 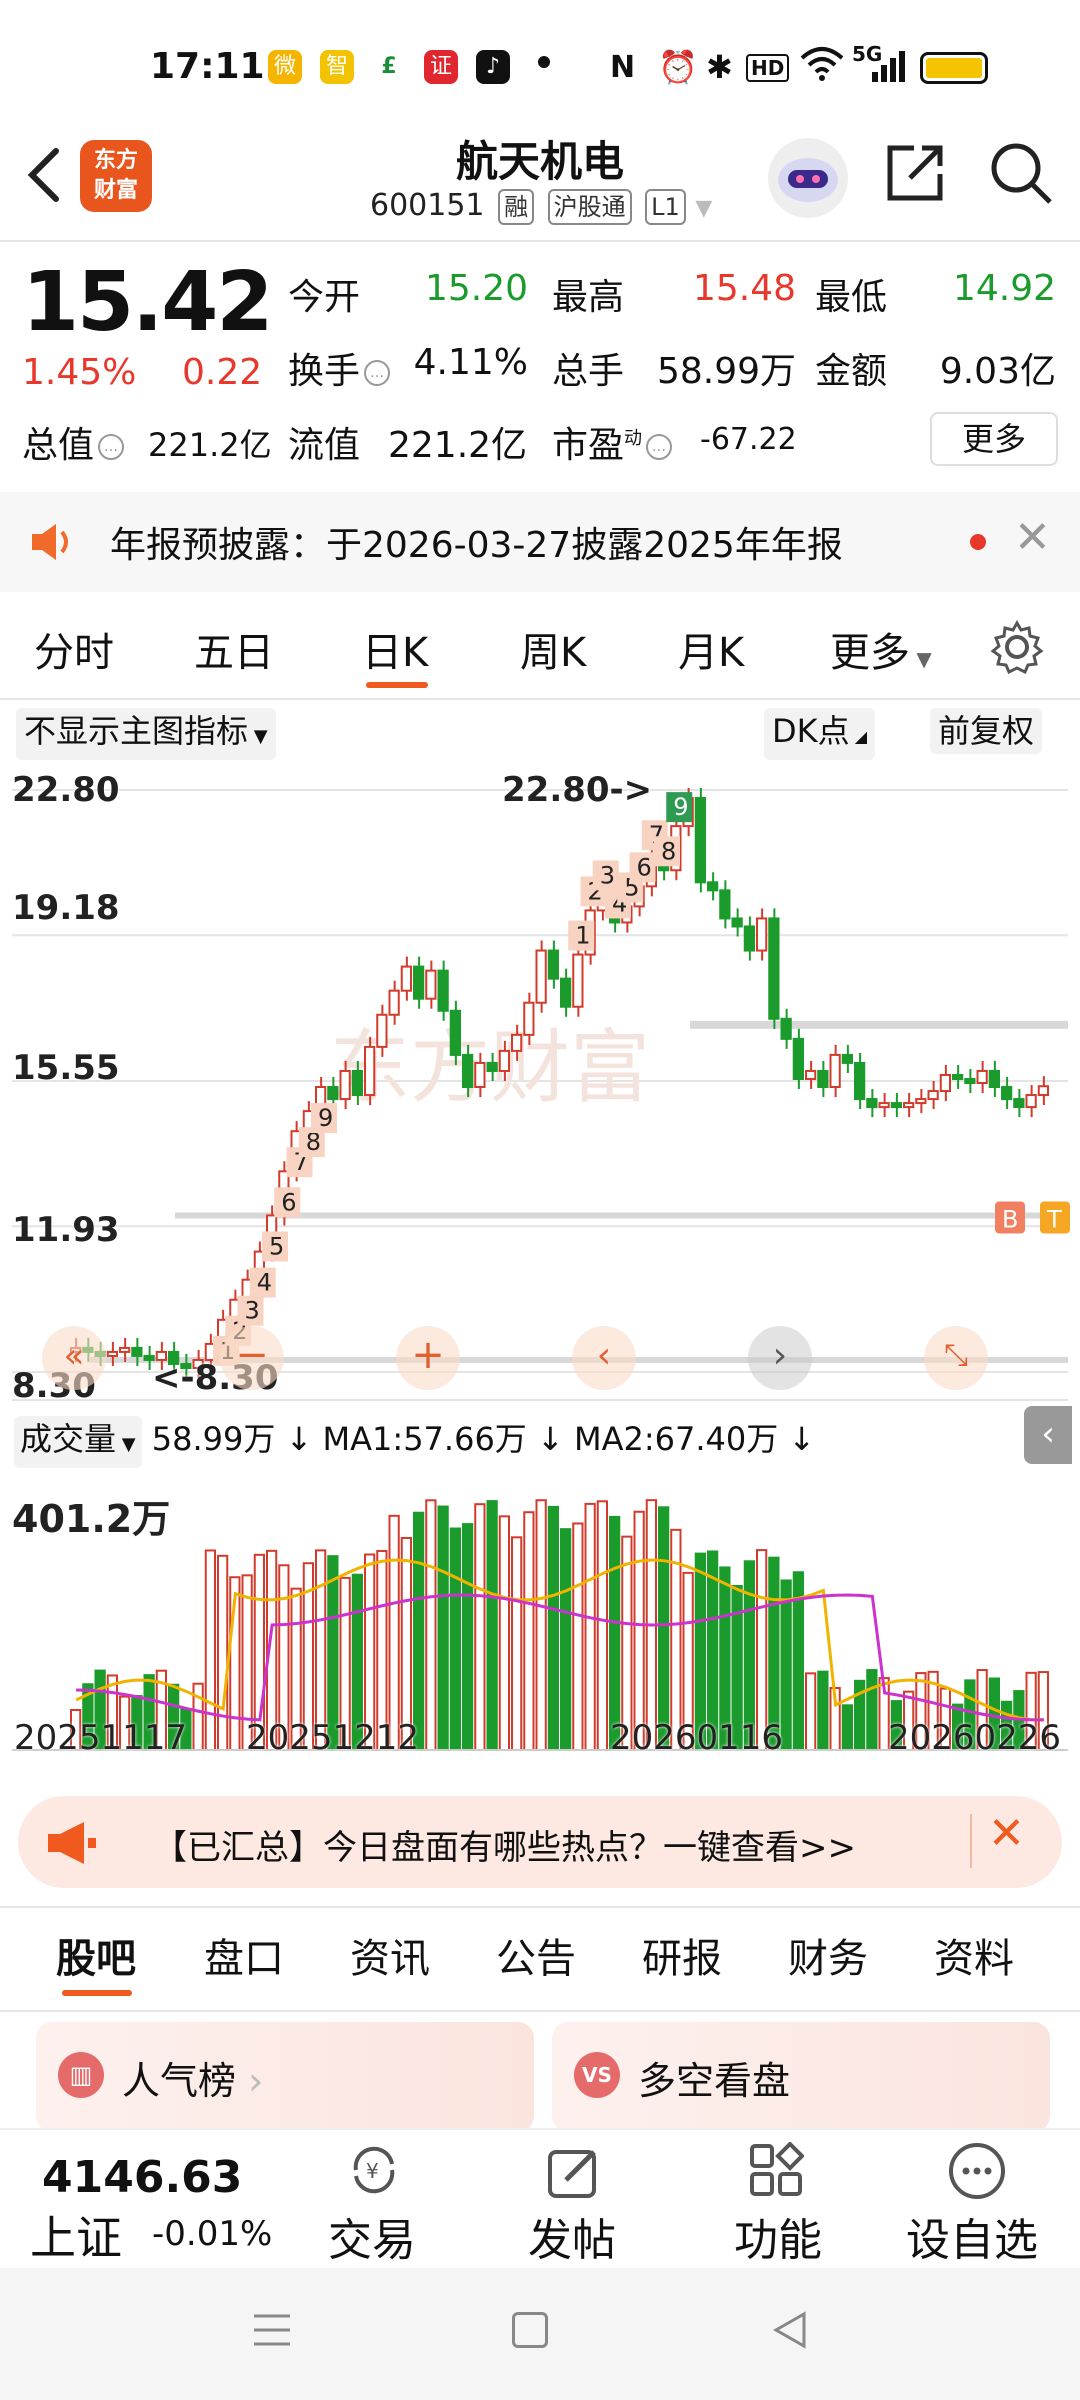 I want to click on stock-code: 600151, so click(x=427, y=205).